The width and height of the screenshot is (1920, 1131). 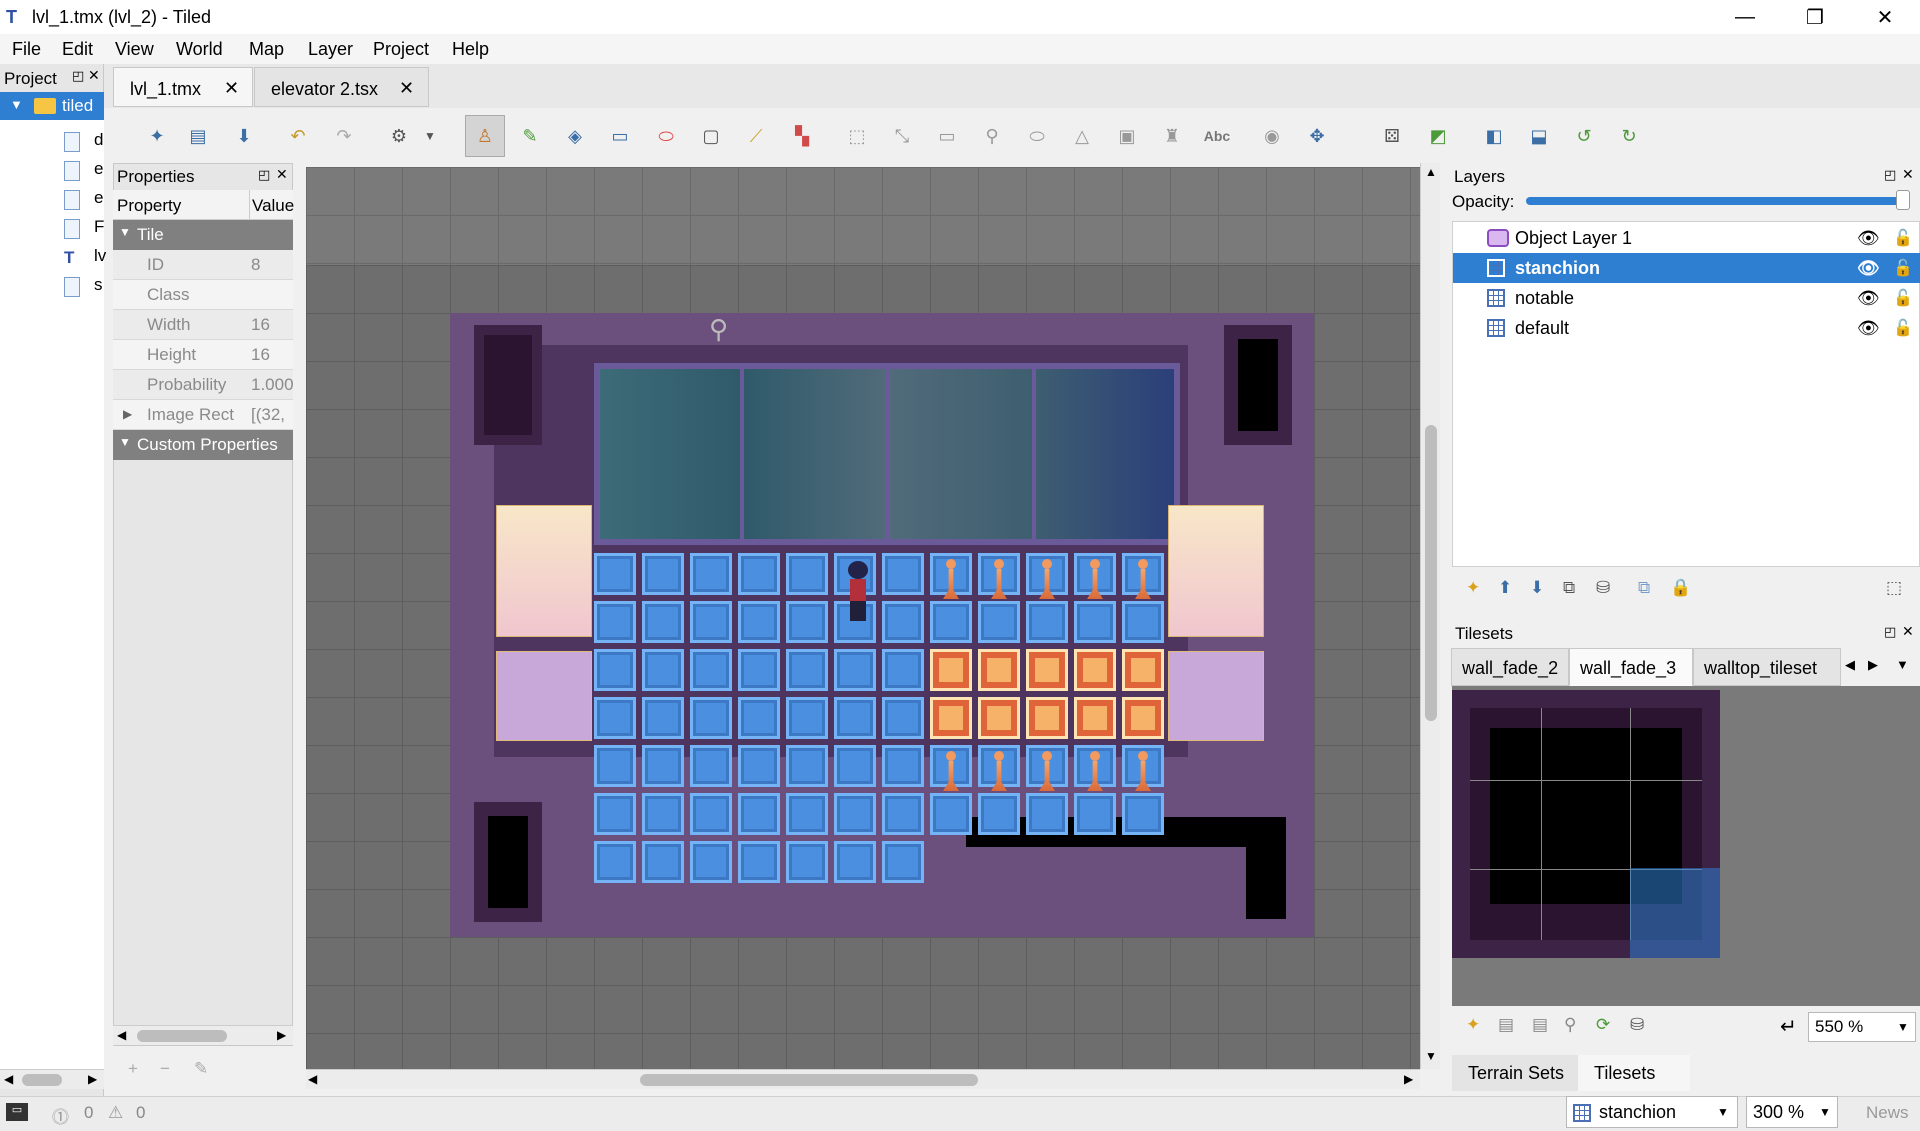 What do you see at coordinates (203, 295) in the screenshot?
I see `property-row-class: Class` at bounding box center [203, 295].